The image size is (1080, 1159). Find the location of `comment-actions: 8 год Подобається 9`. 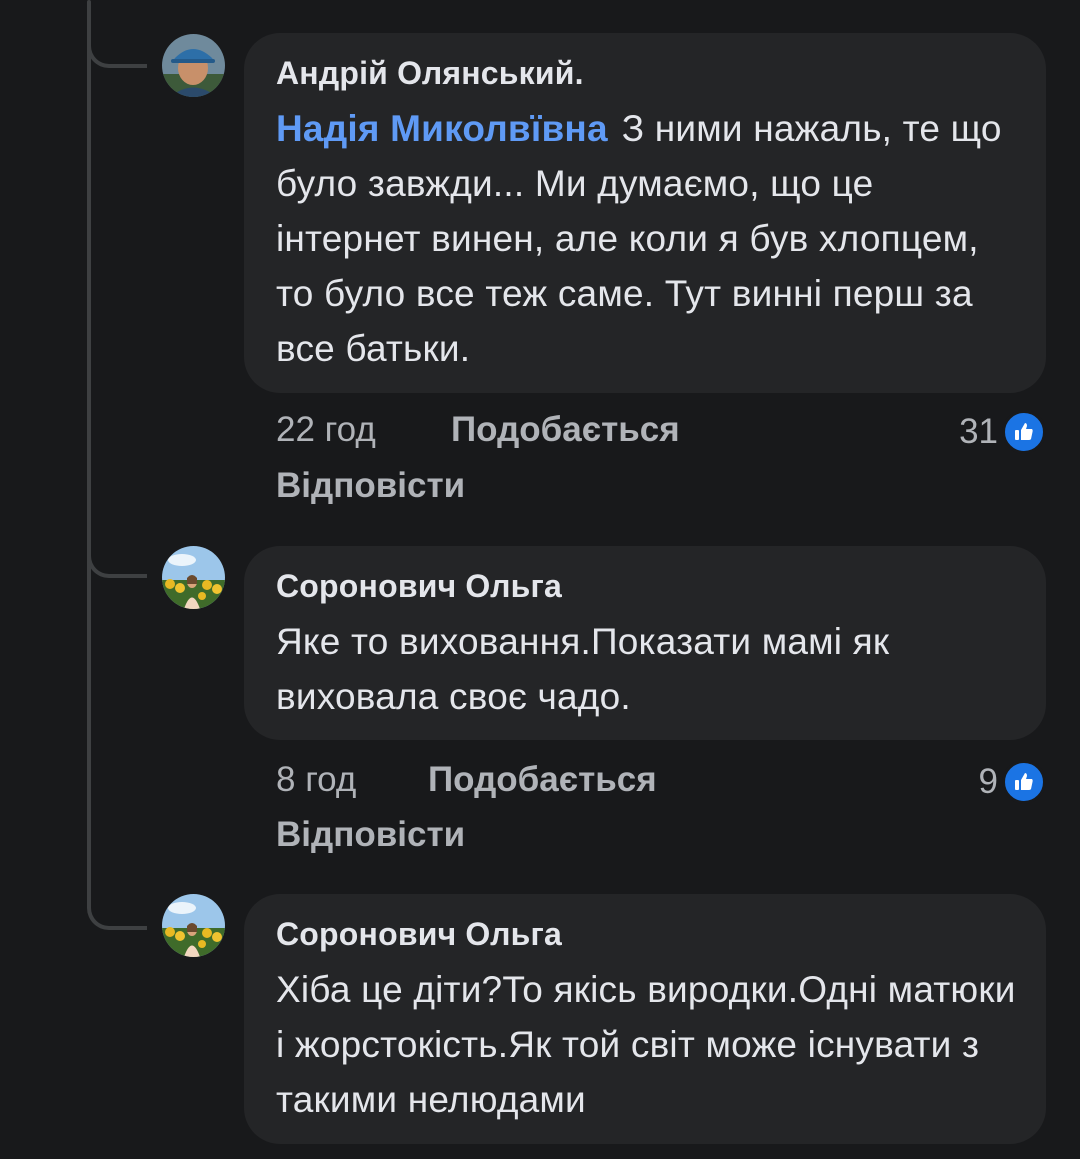

comment-actions: 8 год Подобається 9 is located at coordinates (661, 782).